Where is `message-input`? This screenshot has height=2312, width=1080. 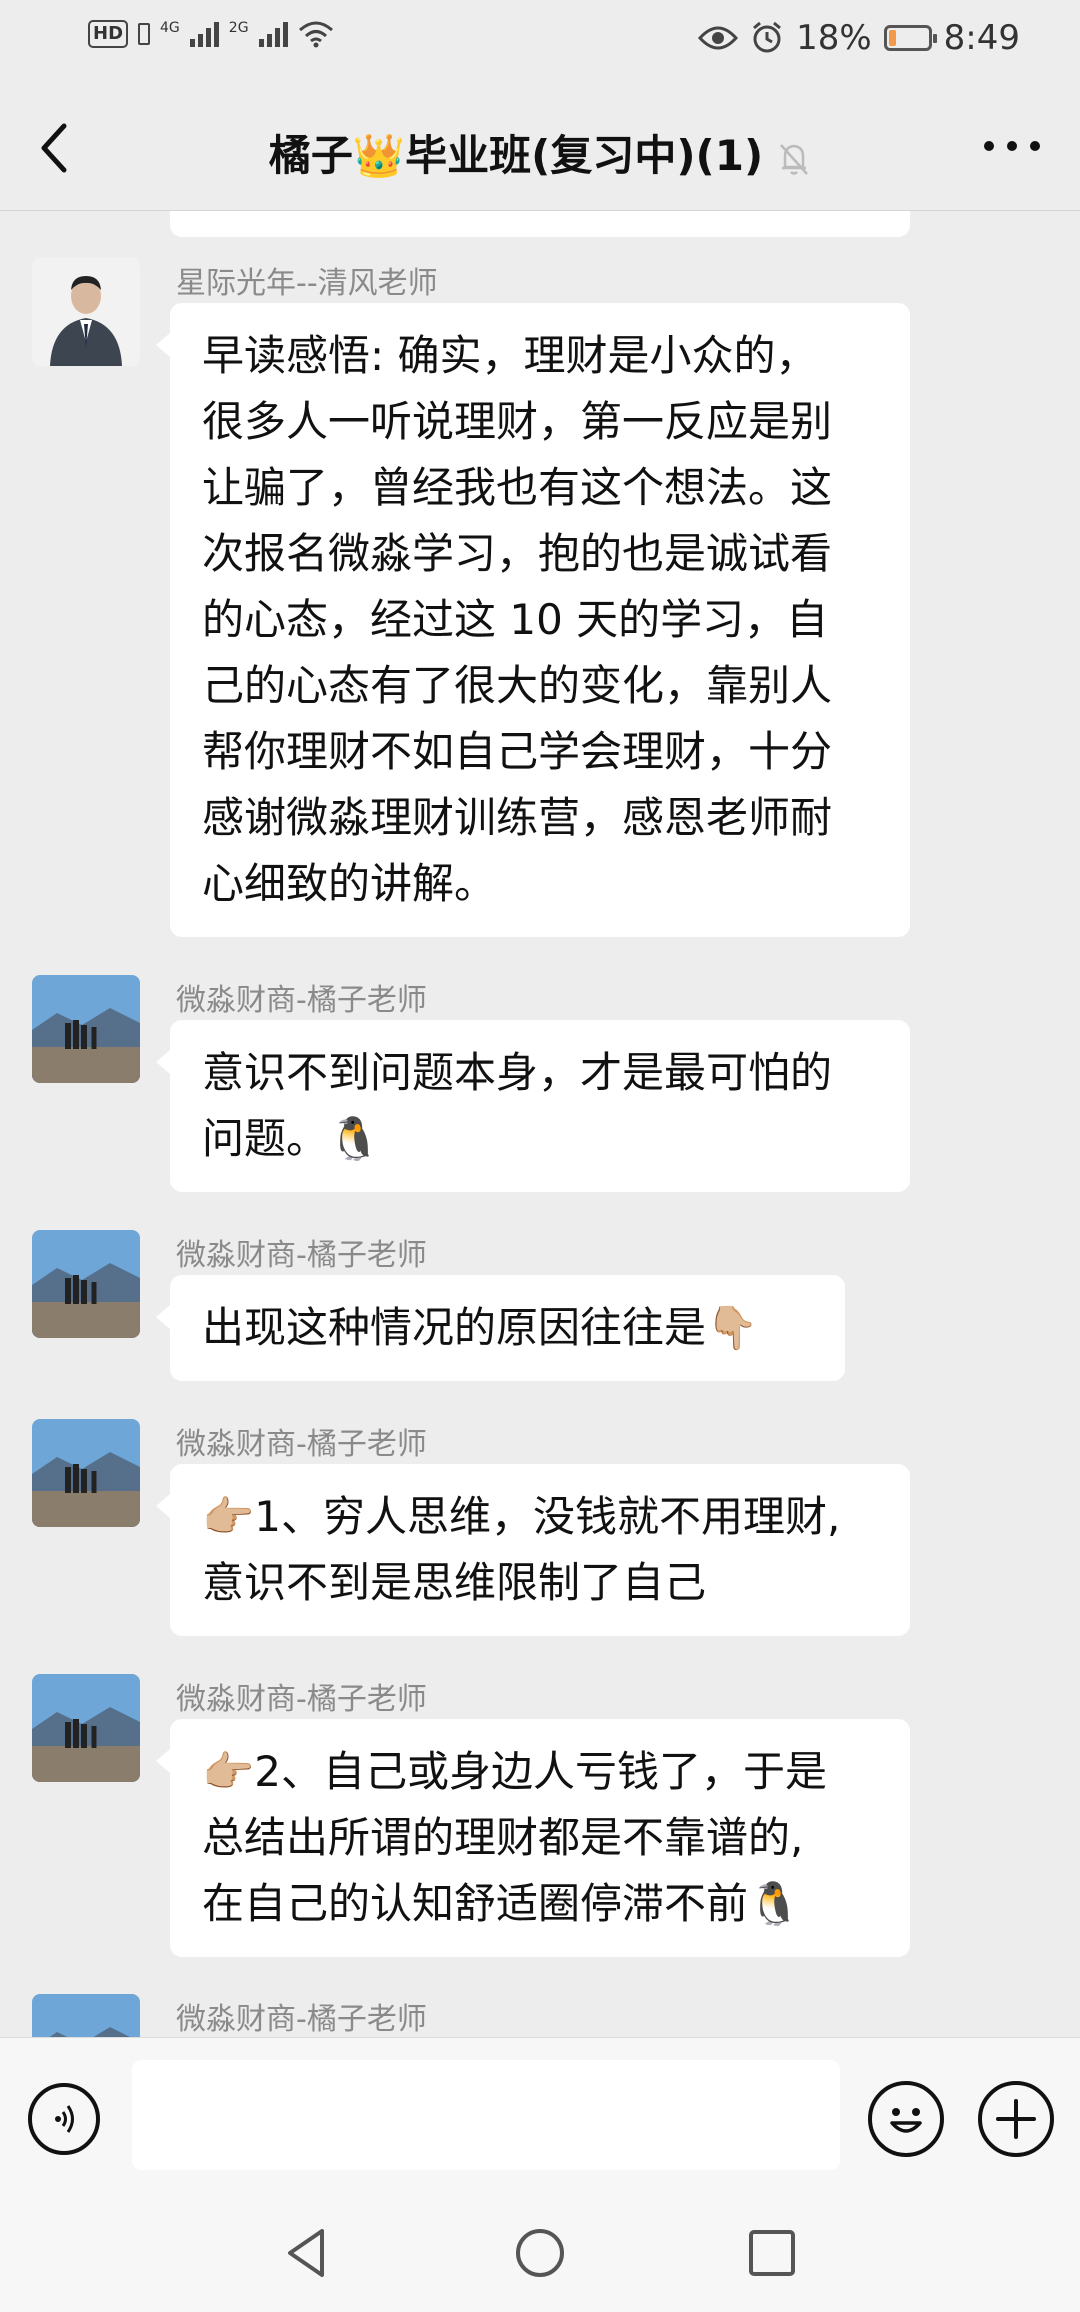 message-input is located at coordinates (486, 2115).